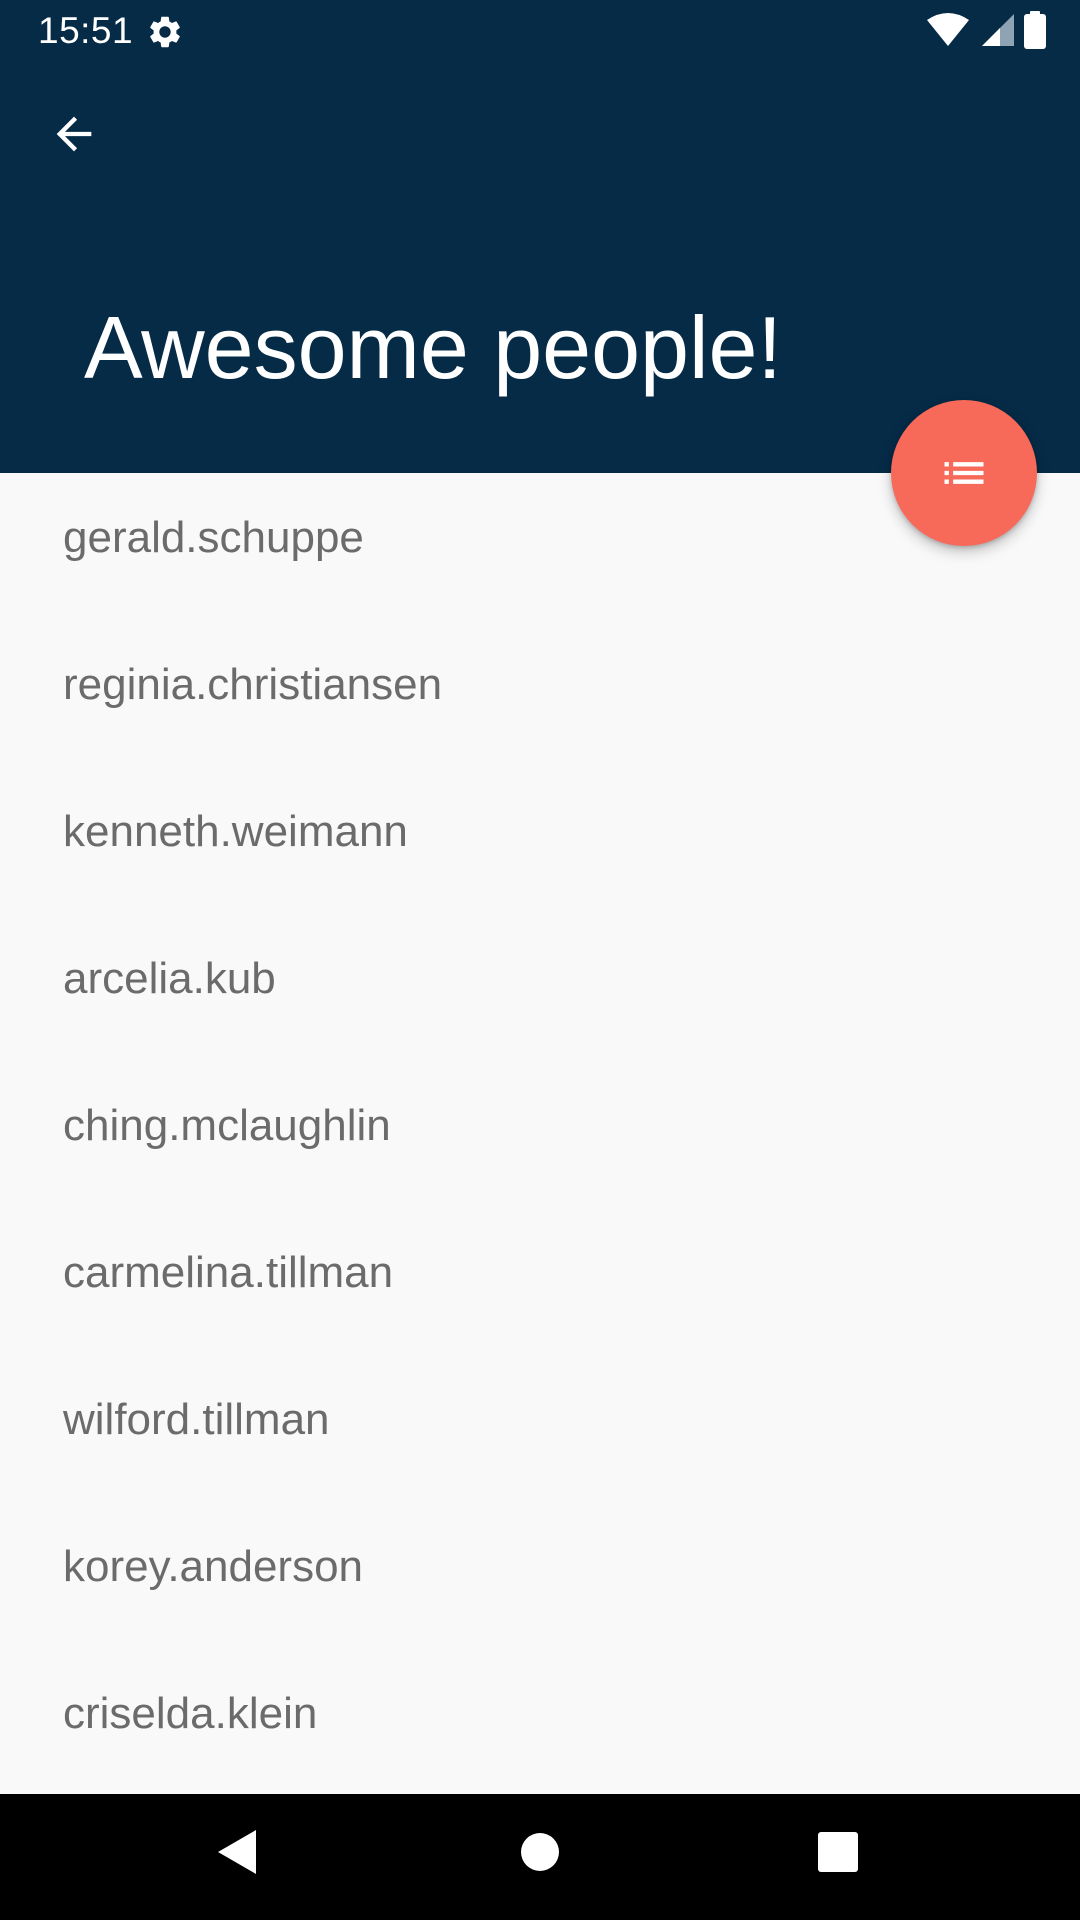  What do you see at coordinates (228, 1272) in the screenshot?
I see `person-username: carmelina.tillman` at bounding box center [228, 1272].